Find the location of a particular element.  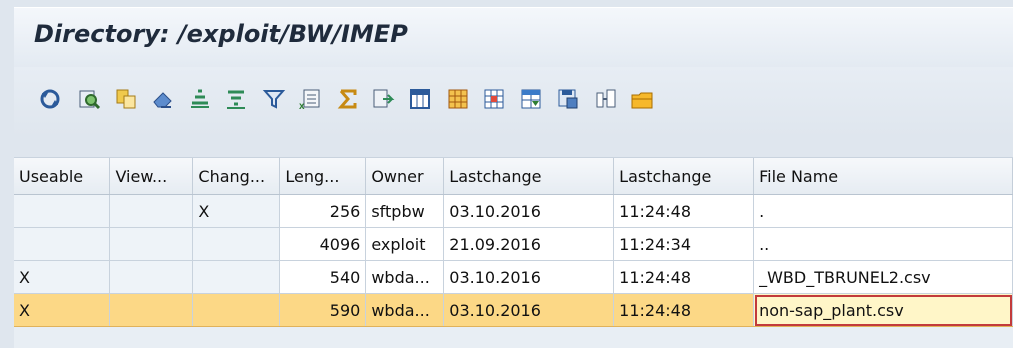

total-icon is located at coordinates (348, 99).